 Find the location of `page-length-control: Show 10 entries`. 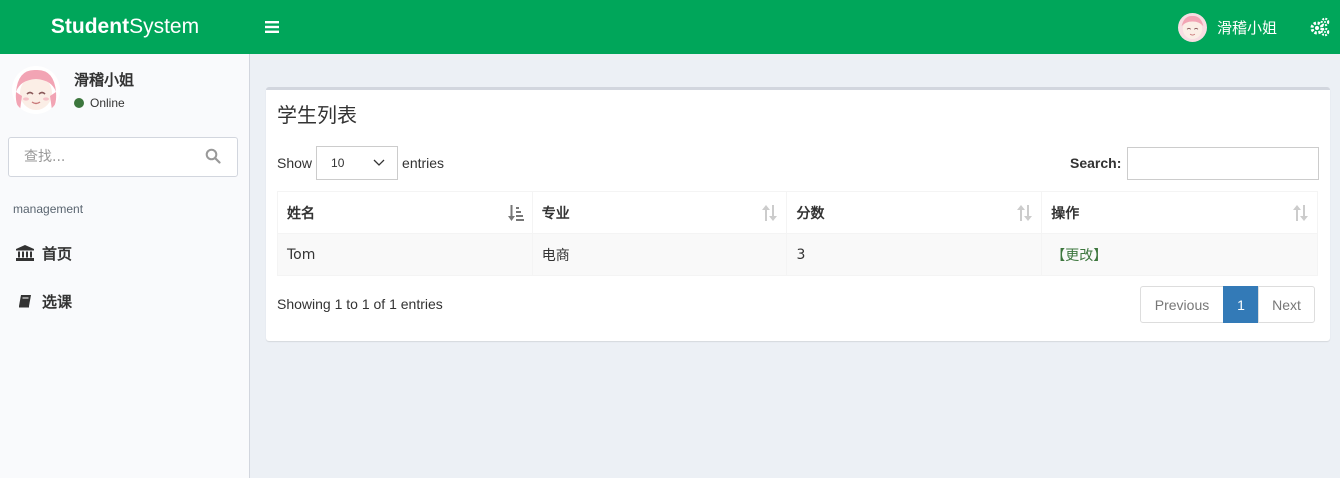

page-length-control: Show 10 entries is located at coordinates (360, 163).